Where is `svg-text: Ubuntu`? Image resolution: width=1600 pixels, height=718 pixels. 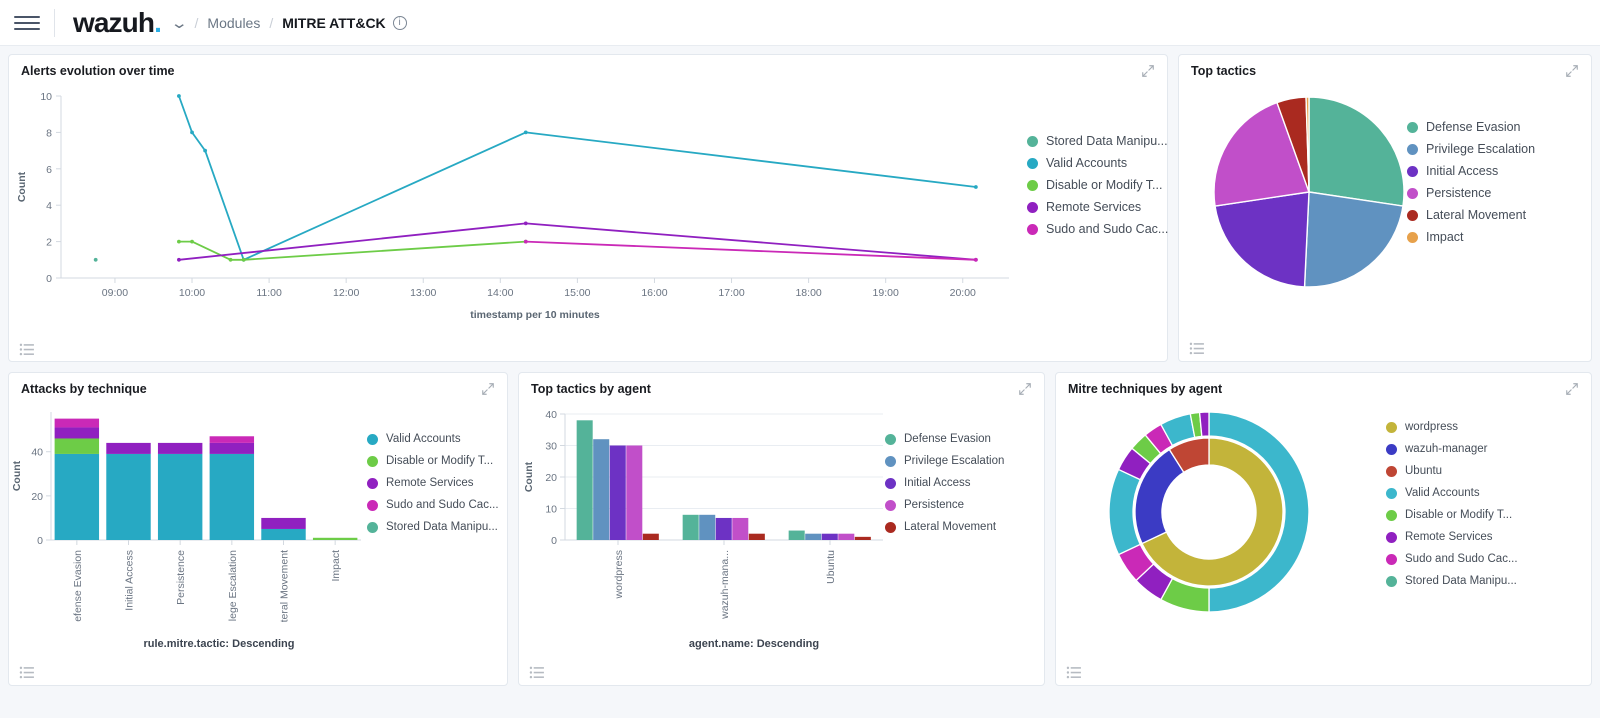
svg-text: Ubuntu is located at coordinates (831, 567).